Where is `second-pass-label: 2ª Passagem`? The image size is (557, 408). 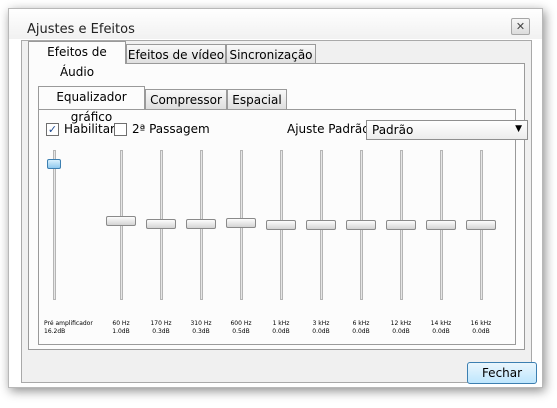
second-pass-label: 2ª Passagem is located at coordinates (171, 129).